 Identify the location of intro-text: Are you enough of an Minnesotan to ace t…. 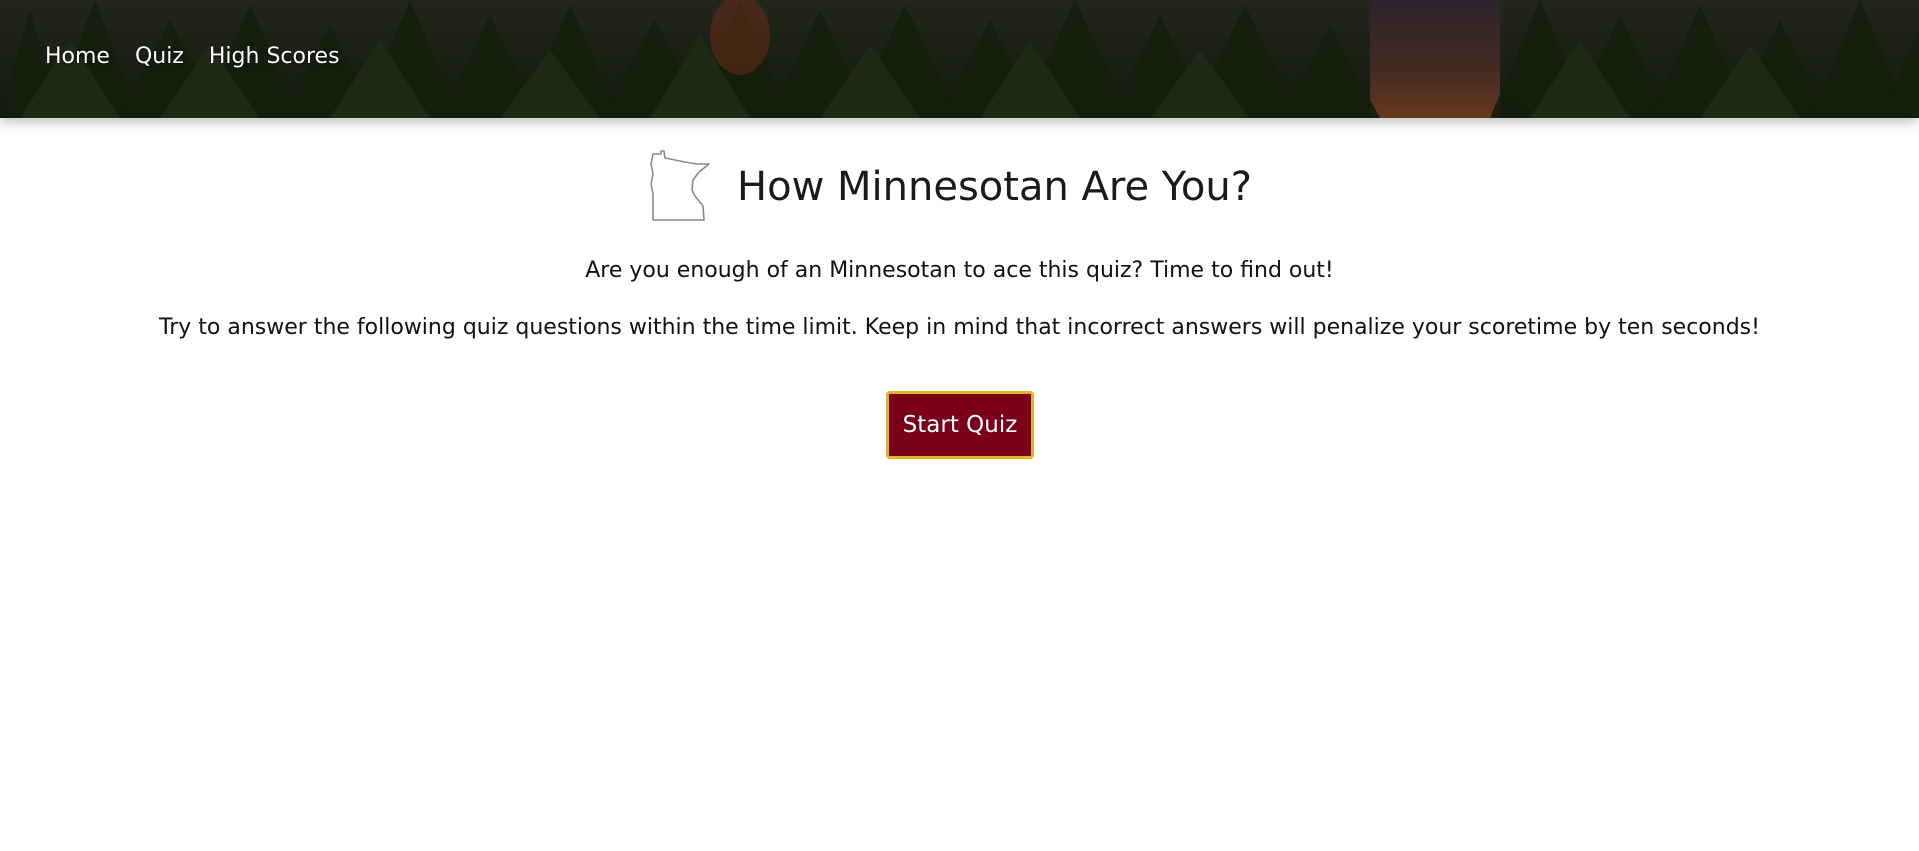
(959, 270).